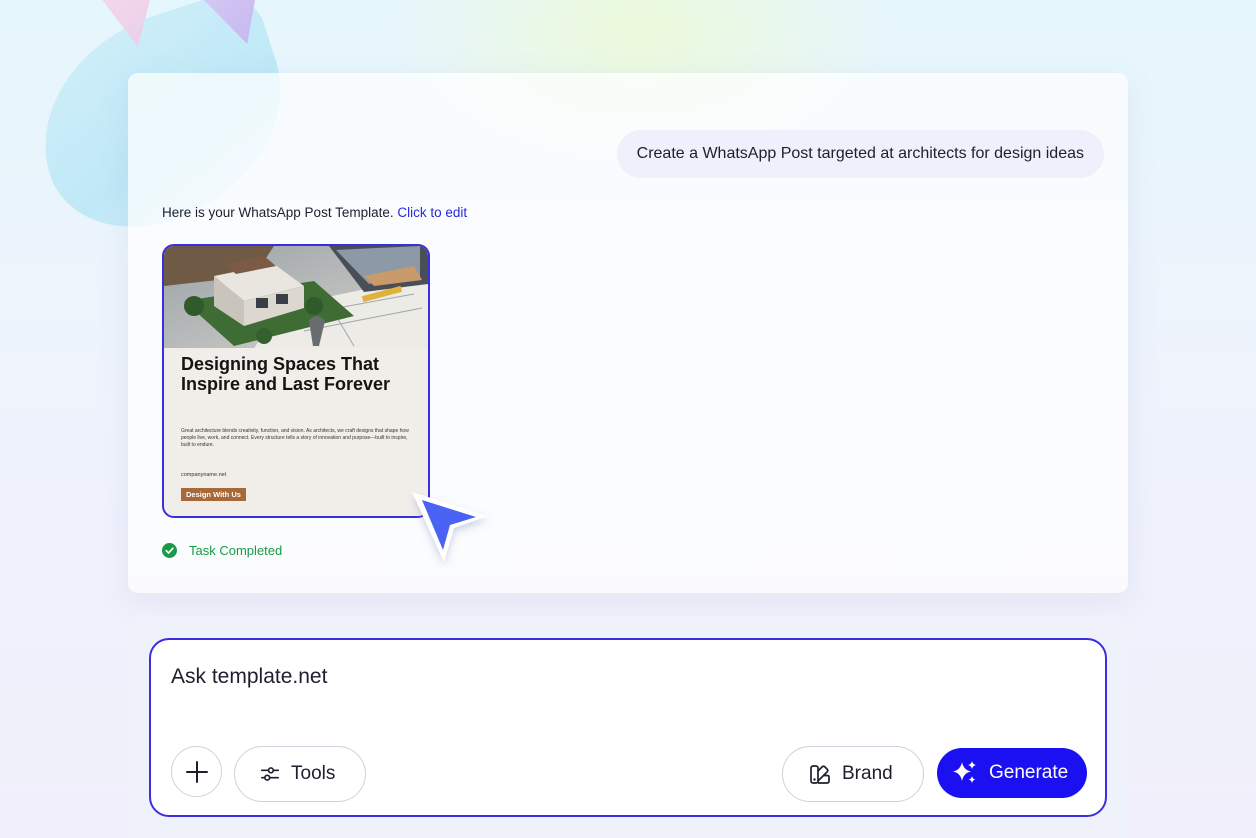 The height and width of the screenshot is (838, 1256). I want to click on reply-text: Here is your WhatsApp Post Template., so click(278, 212).